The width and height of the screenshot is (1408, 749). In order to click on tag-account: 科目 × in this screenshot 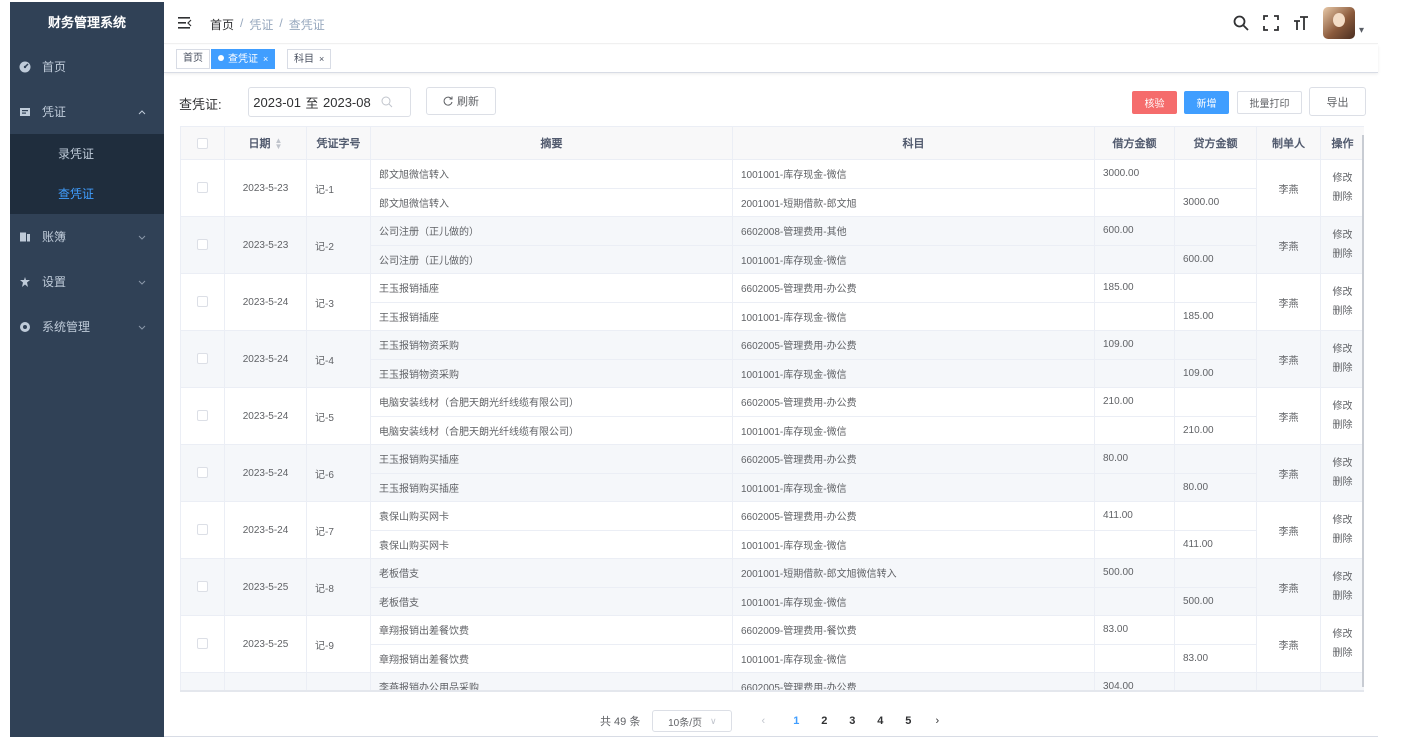, I will do `click(309, 59)`.